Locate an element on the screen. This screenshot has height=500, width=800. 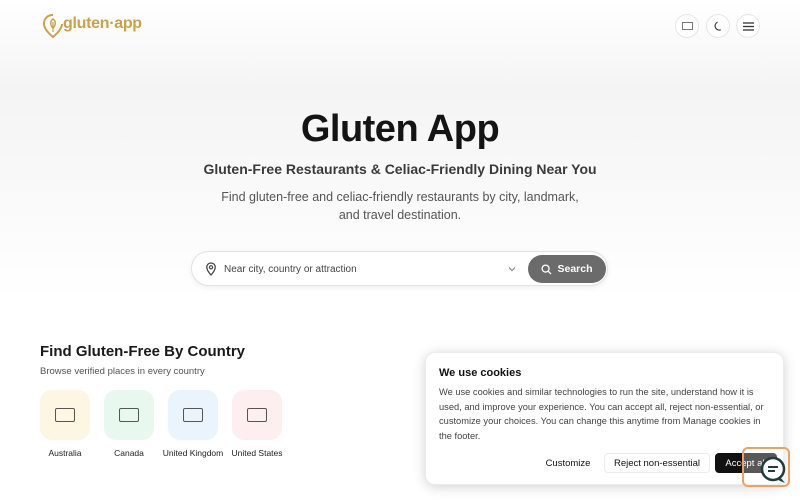
location-pin-icon is located at coordinates (211, 269).